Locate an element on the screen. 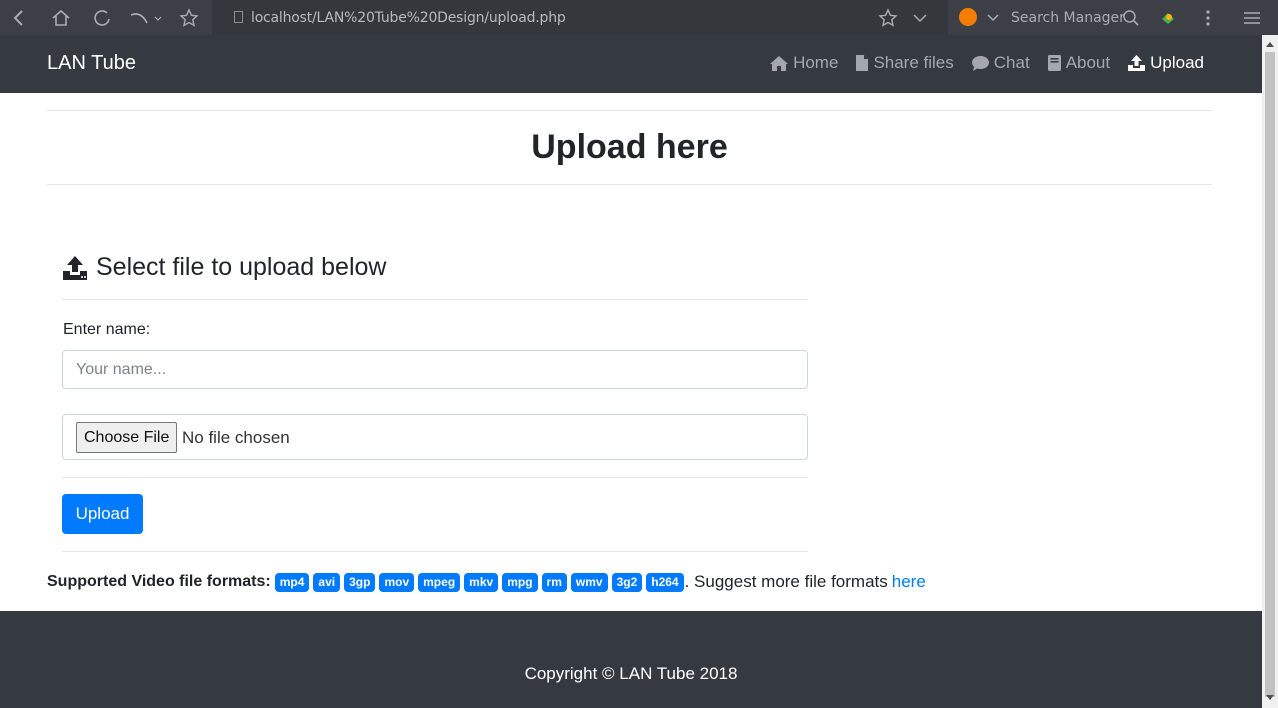 The image size is (1278, 708). chevron-down-icon is located at coordinates (920, 18).